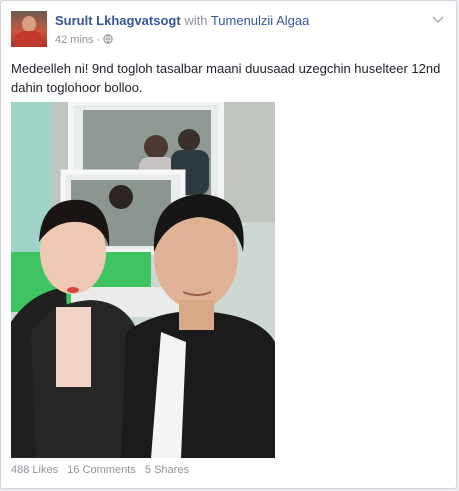 Image resolution: width=459 pixels, height=491 pixels. What do you see at coordinates (34, 470) in the screenshot?
I see `likes-count: 488 Likes` at bounding box center [34, 470].